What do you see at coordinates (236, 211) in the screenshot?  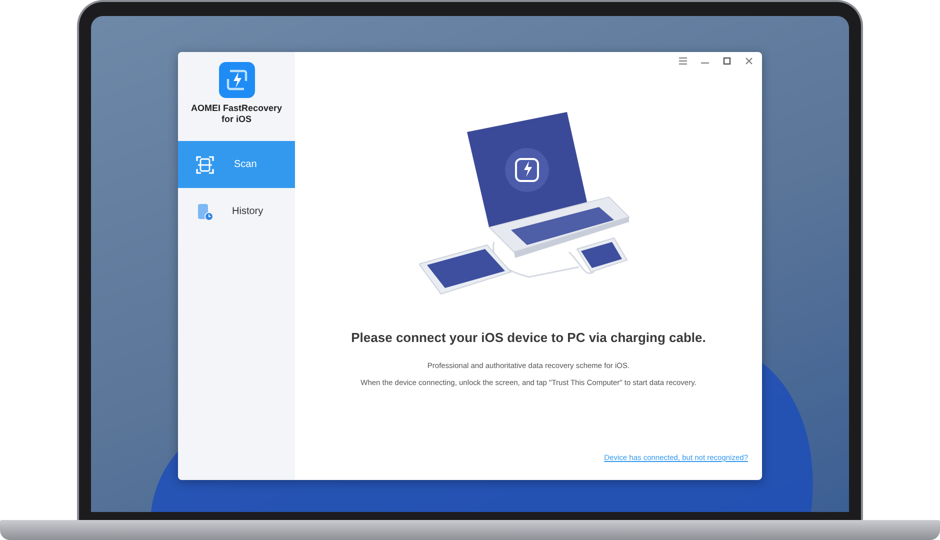 I see `sidebar-item: History` at bounding box center [236, 211].